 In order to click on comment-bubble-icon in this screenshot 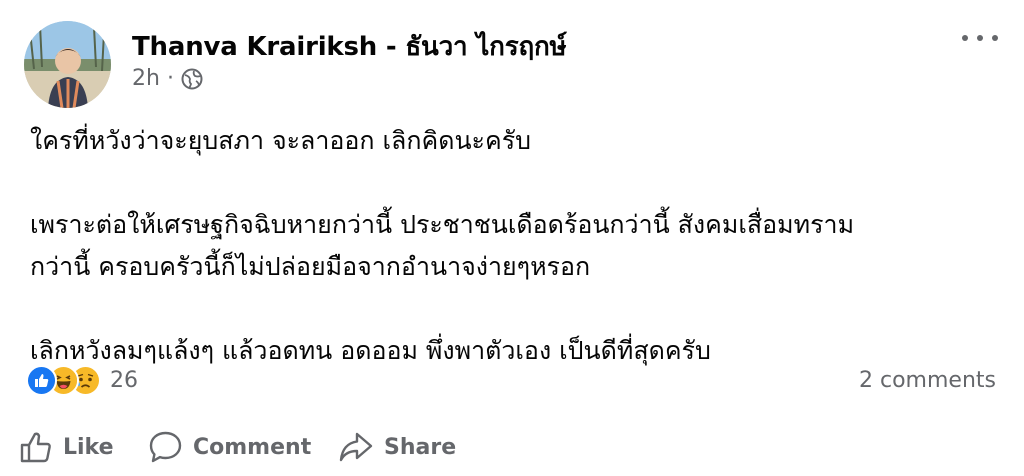, I will do `click(165, 447)`.